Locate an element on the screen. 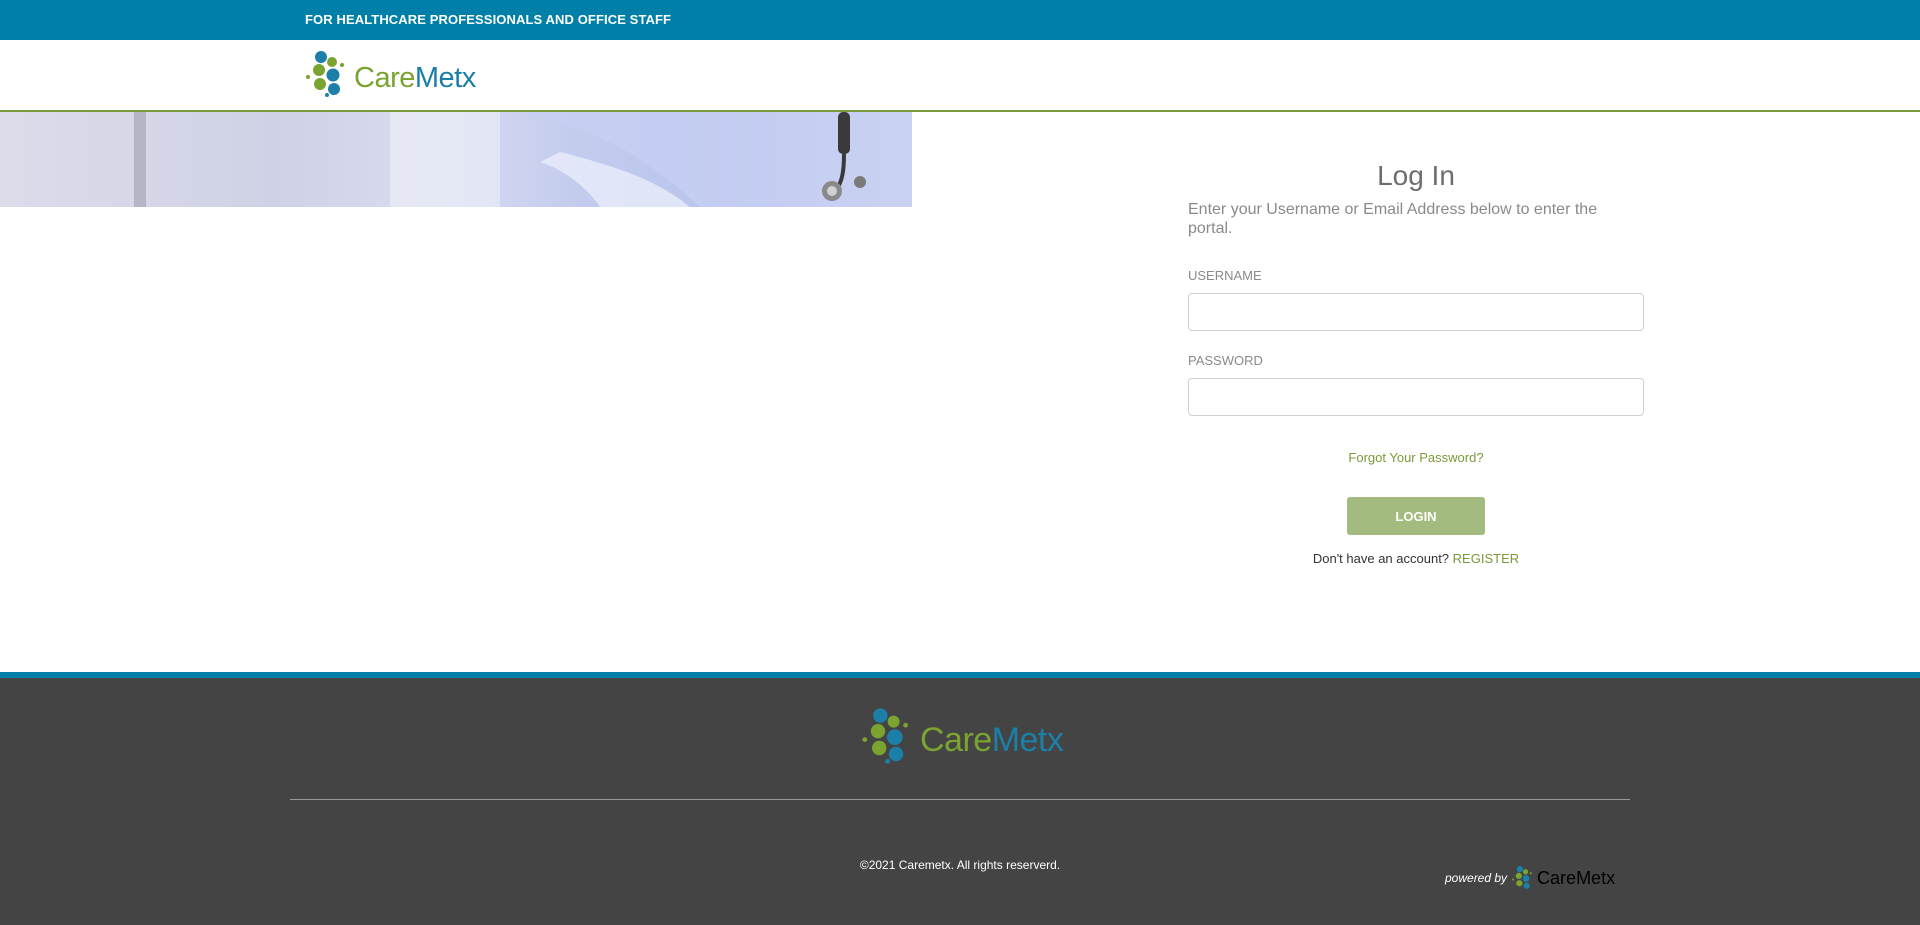 This screenshot has width=1920, height=925. password-input is located at coordinates (1416, 397).